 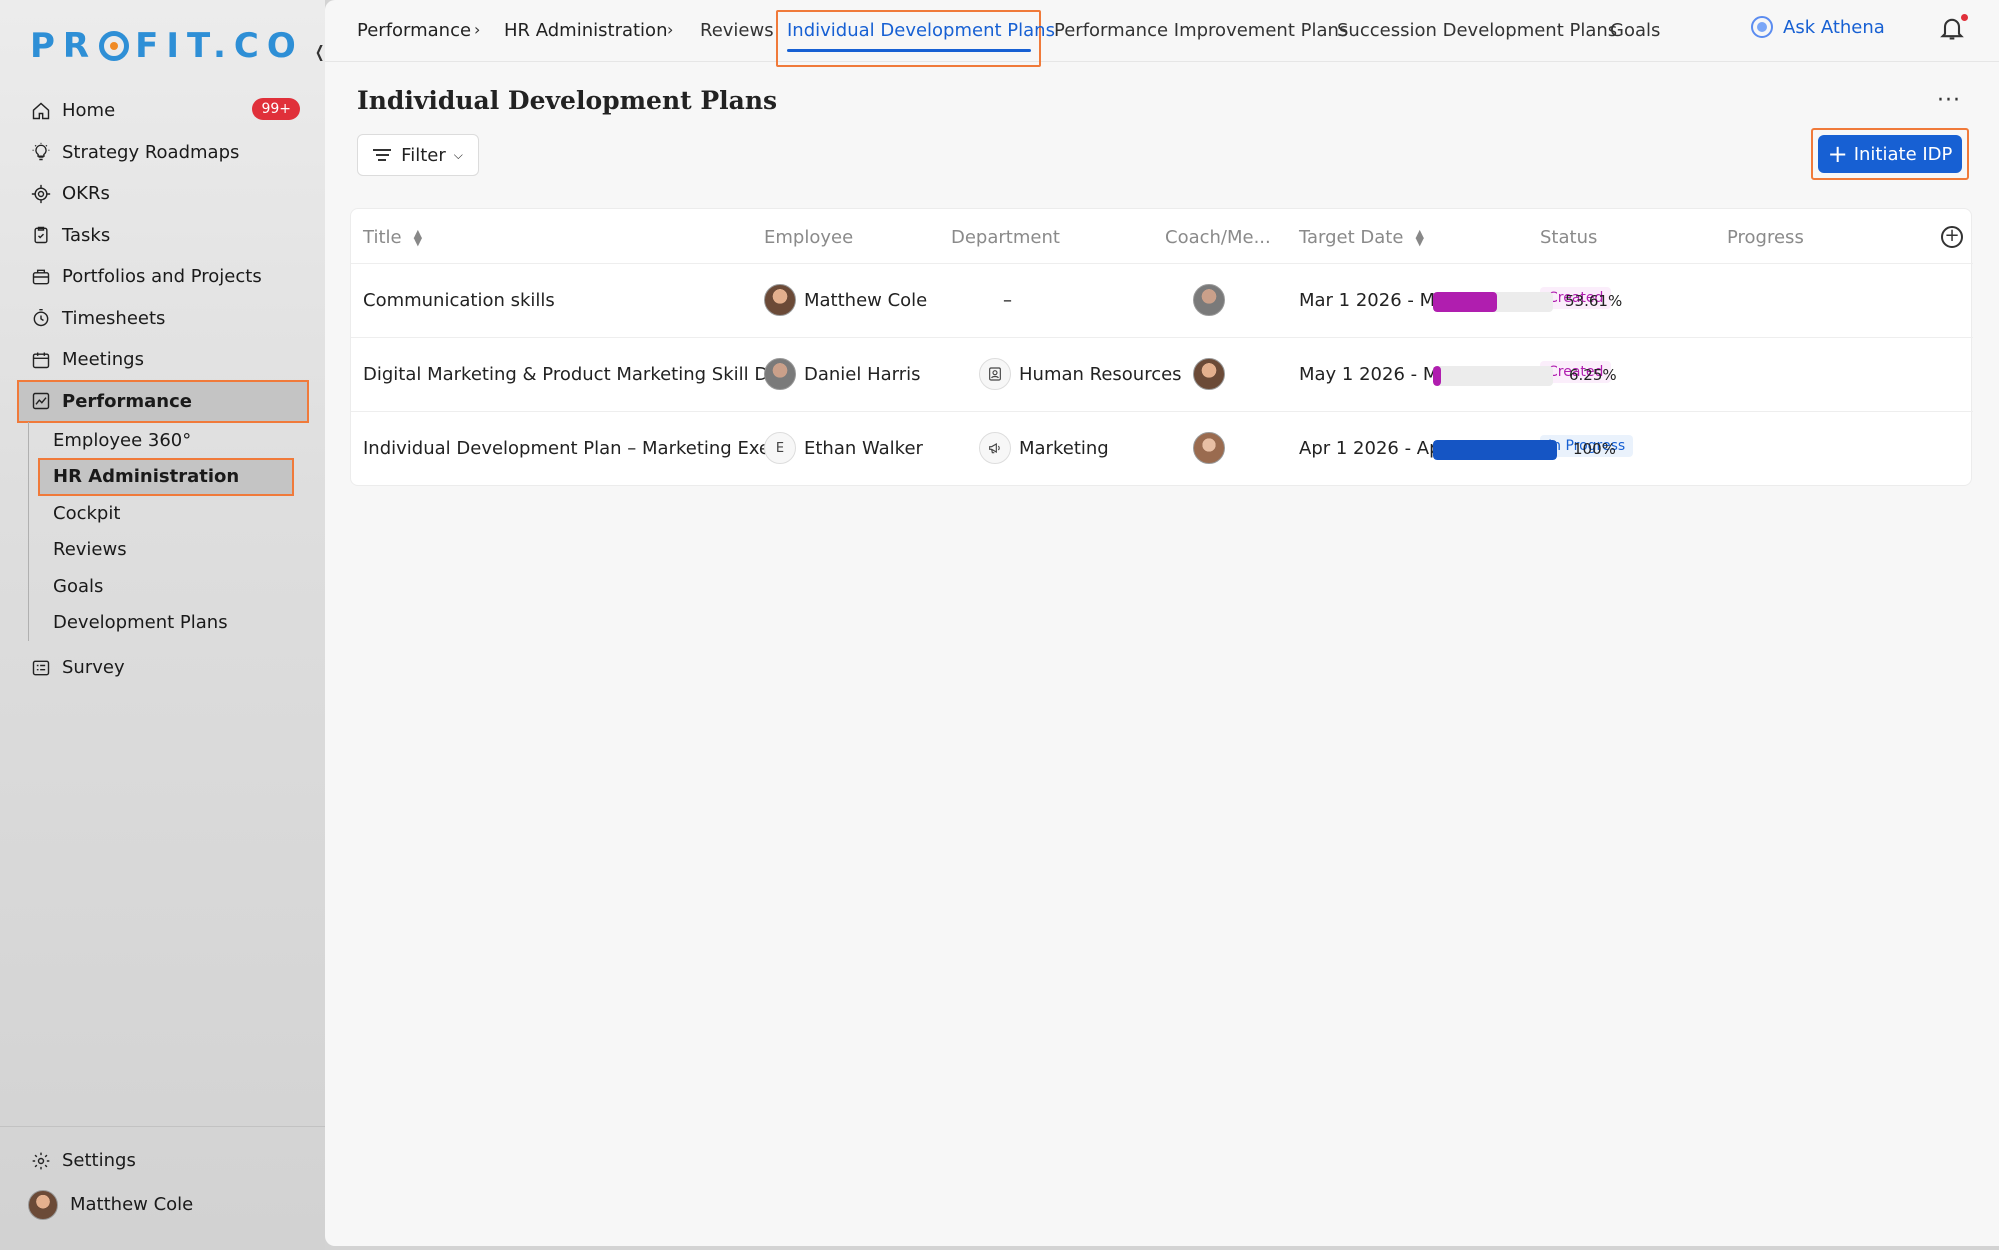 What do you see at coordinates (567, 100) in the screenshot?
I see `page-title: Individual Development Plans` at bounding box center [567, 100].